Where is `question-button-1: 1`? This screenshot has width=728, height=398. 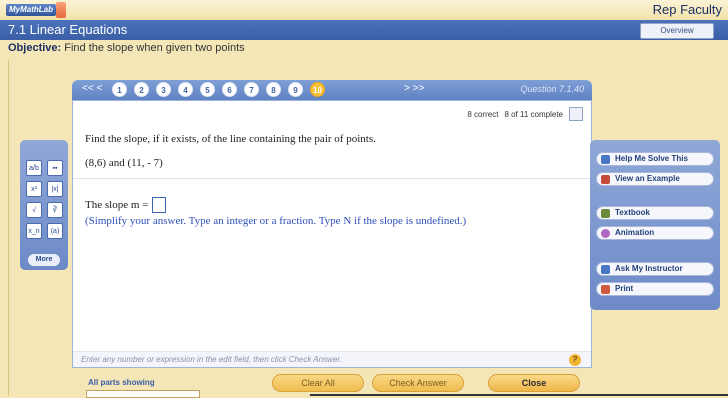 question-button-1: 1 is located at coordinates (119, 89).